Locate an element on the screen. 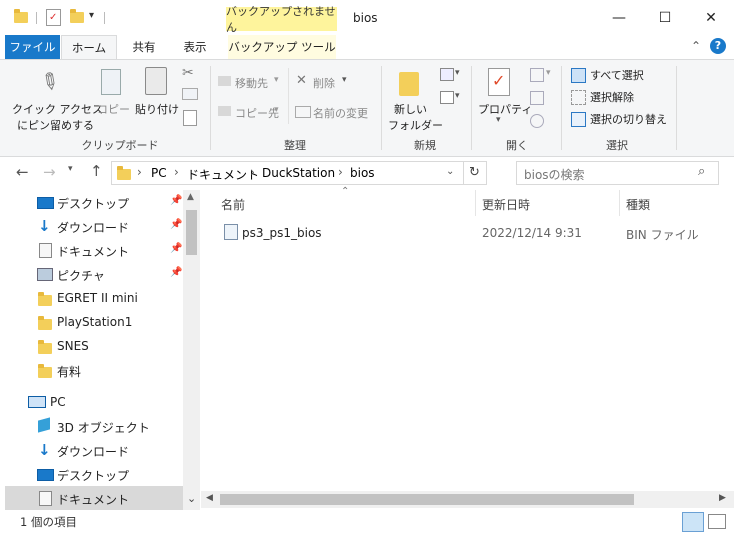  rename-button: 名前の変更 is located at coordinates (340, 113).